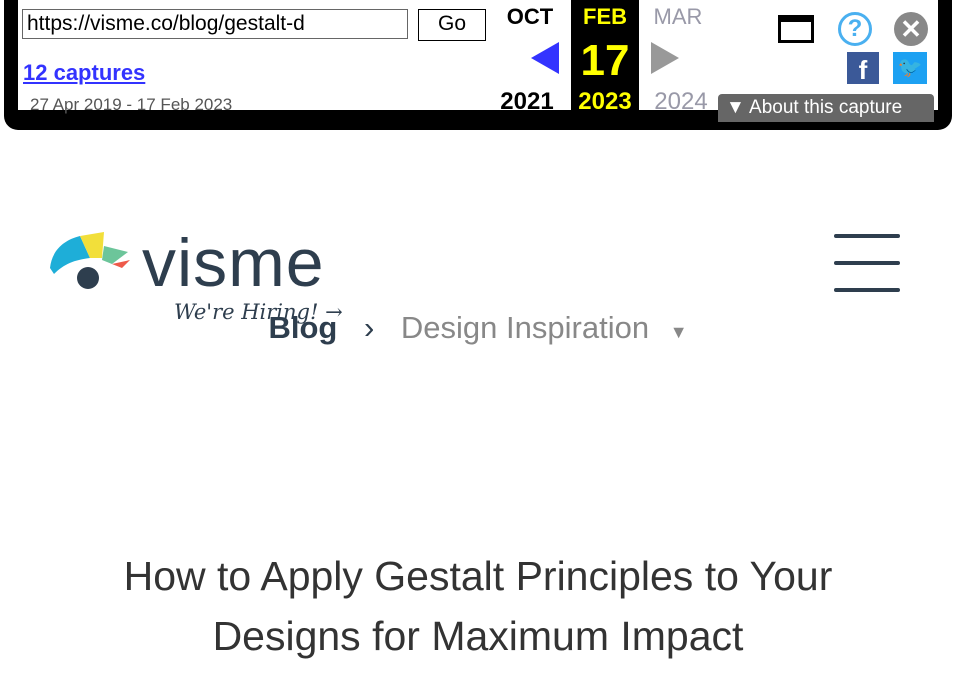  I want to click on window-icon, so click(796, 29).